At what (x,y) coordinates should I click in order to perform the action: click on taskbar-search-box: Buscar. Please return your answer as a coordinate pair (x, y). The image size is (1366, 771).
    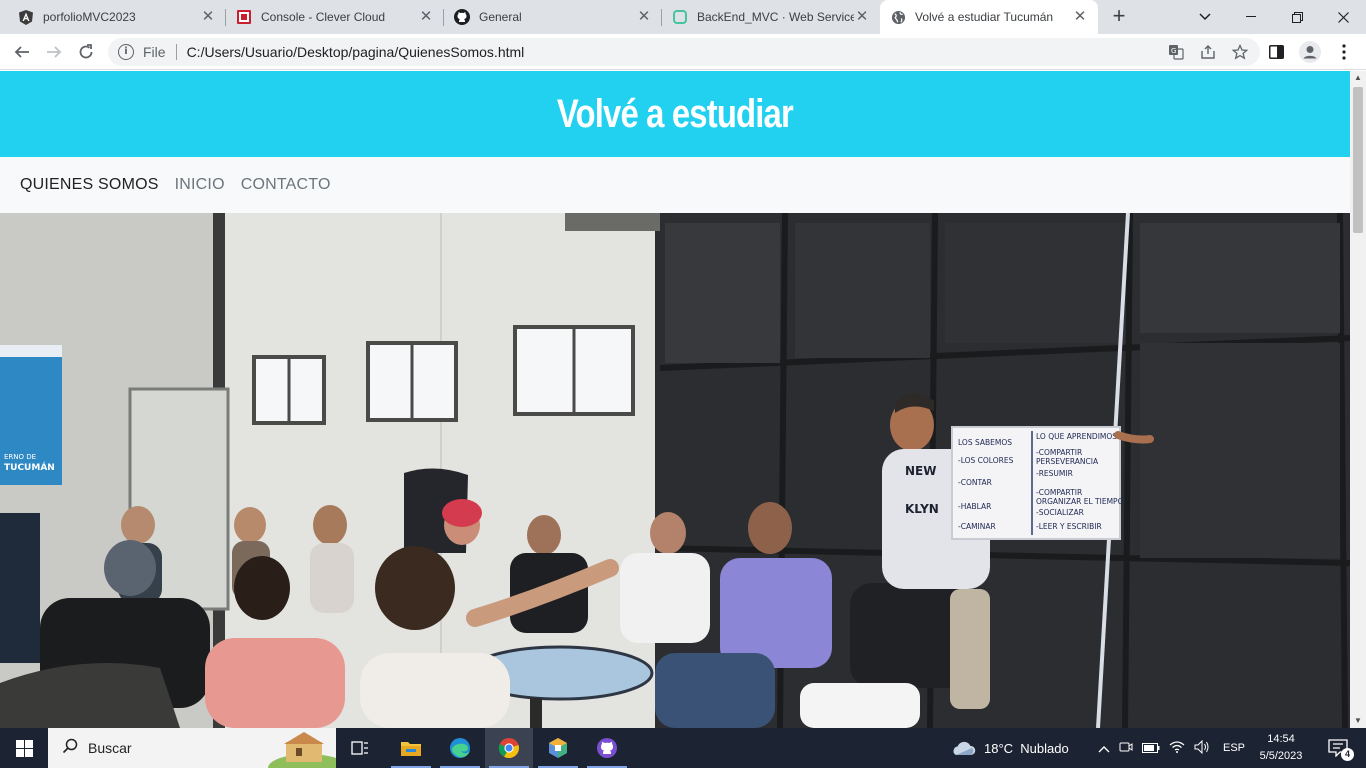
    Looking at the image, I should click on (198, 749).